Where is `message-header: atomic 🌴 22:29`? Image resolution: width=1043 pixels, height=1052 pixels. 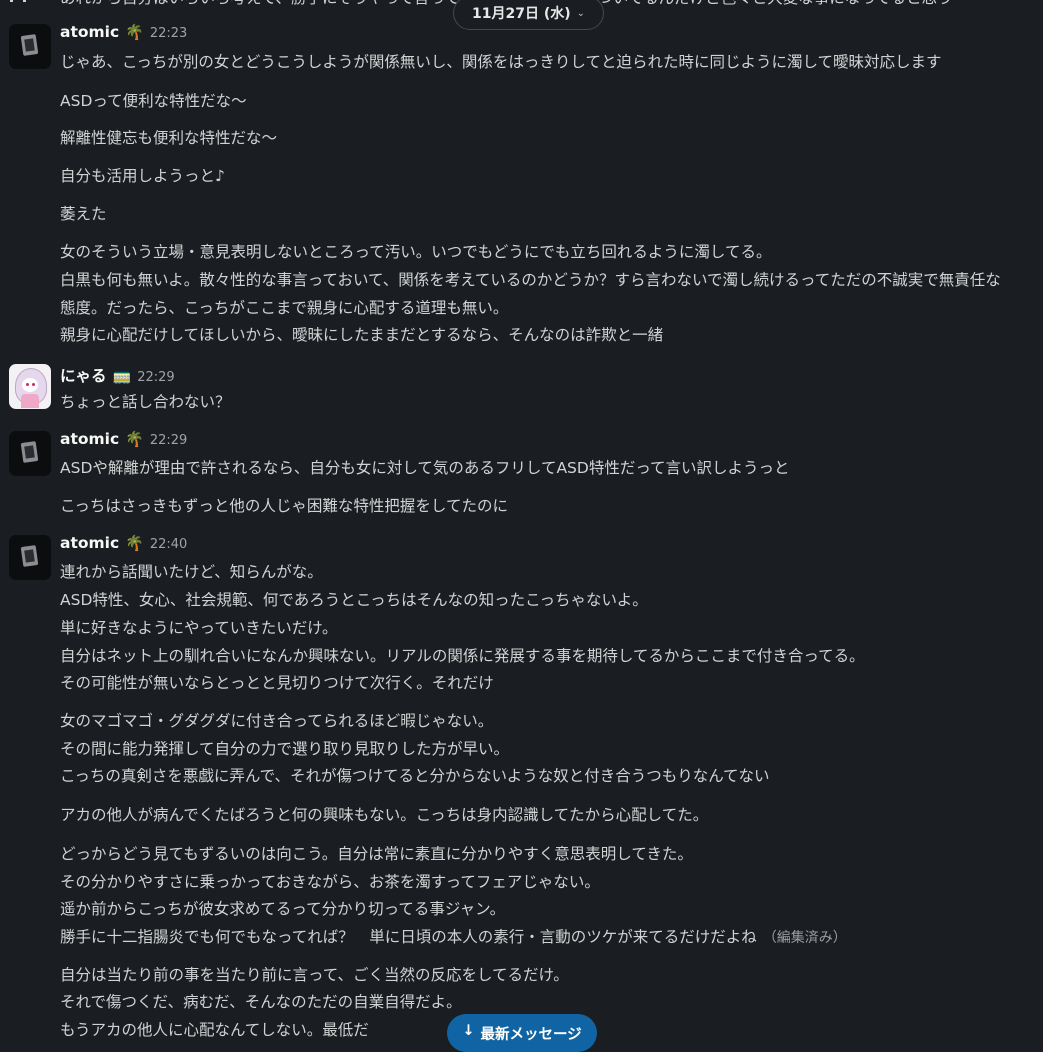
message-header: atomic 🌴 22:29 is located at coordinates (123, 439).